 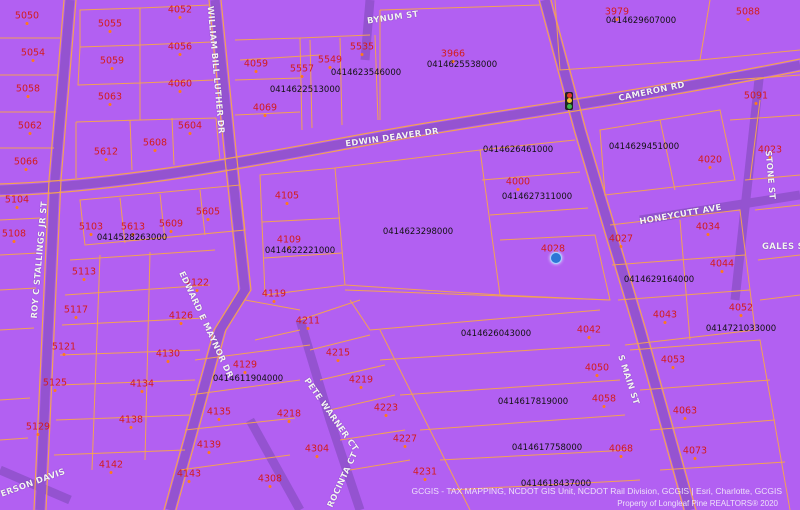 What do you see at coordinates (597, 368) in the screenshot?
I see `address-label: 4050` at bounding box center [597, 368].